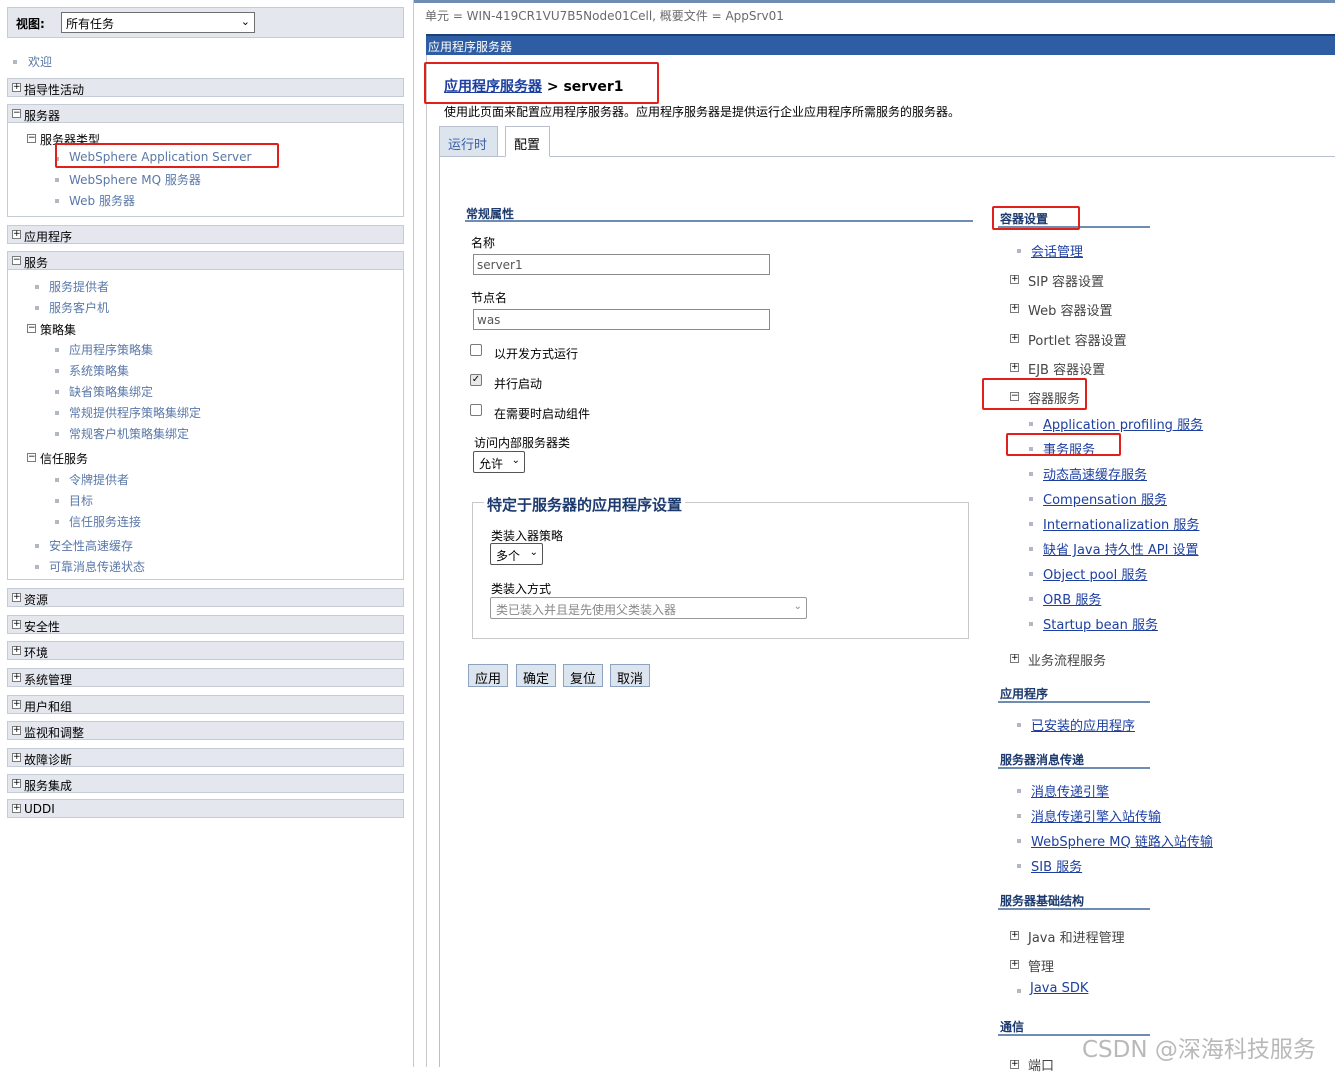 The image size is (1335, 1074). Describe the element at coordinates (1096, 815) in the screenshot. I see `messaging-inbound-link: 消息传递引擎入站传输` at that location.